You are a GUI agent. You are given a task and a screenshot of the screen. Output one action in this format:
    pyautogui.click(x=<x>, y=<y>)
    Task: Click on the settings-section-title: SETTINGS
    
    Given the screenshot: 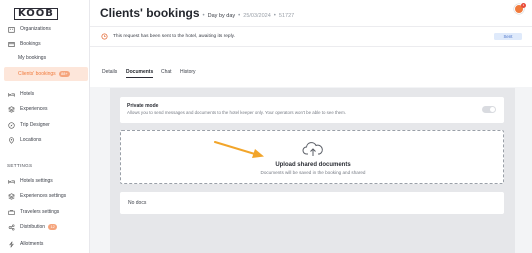 What is the action you would take?
    pyautogui.click(x=20, y=165)
    